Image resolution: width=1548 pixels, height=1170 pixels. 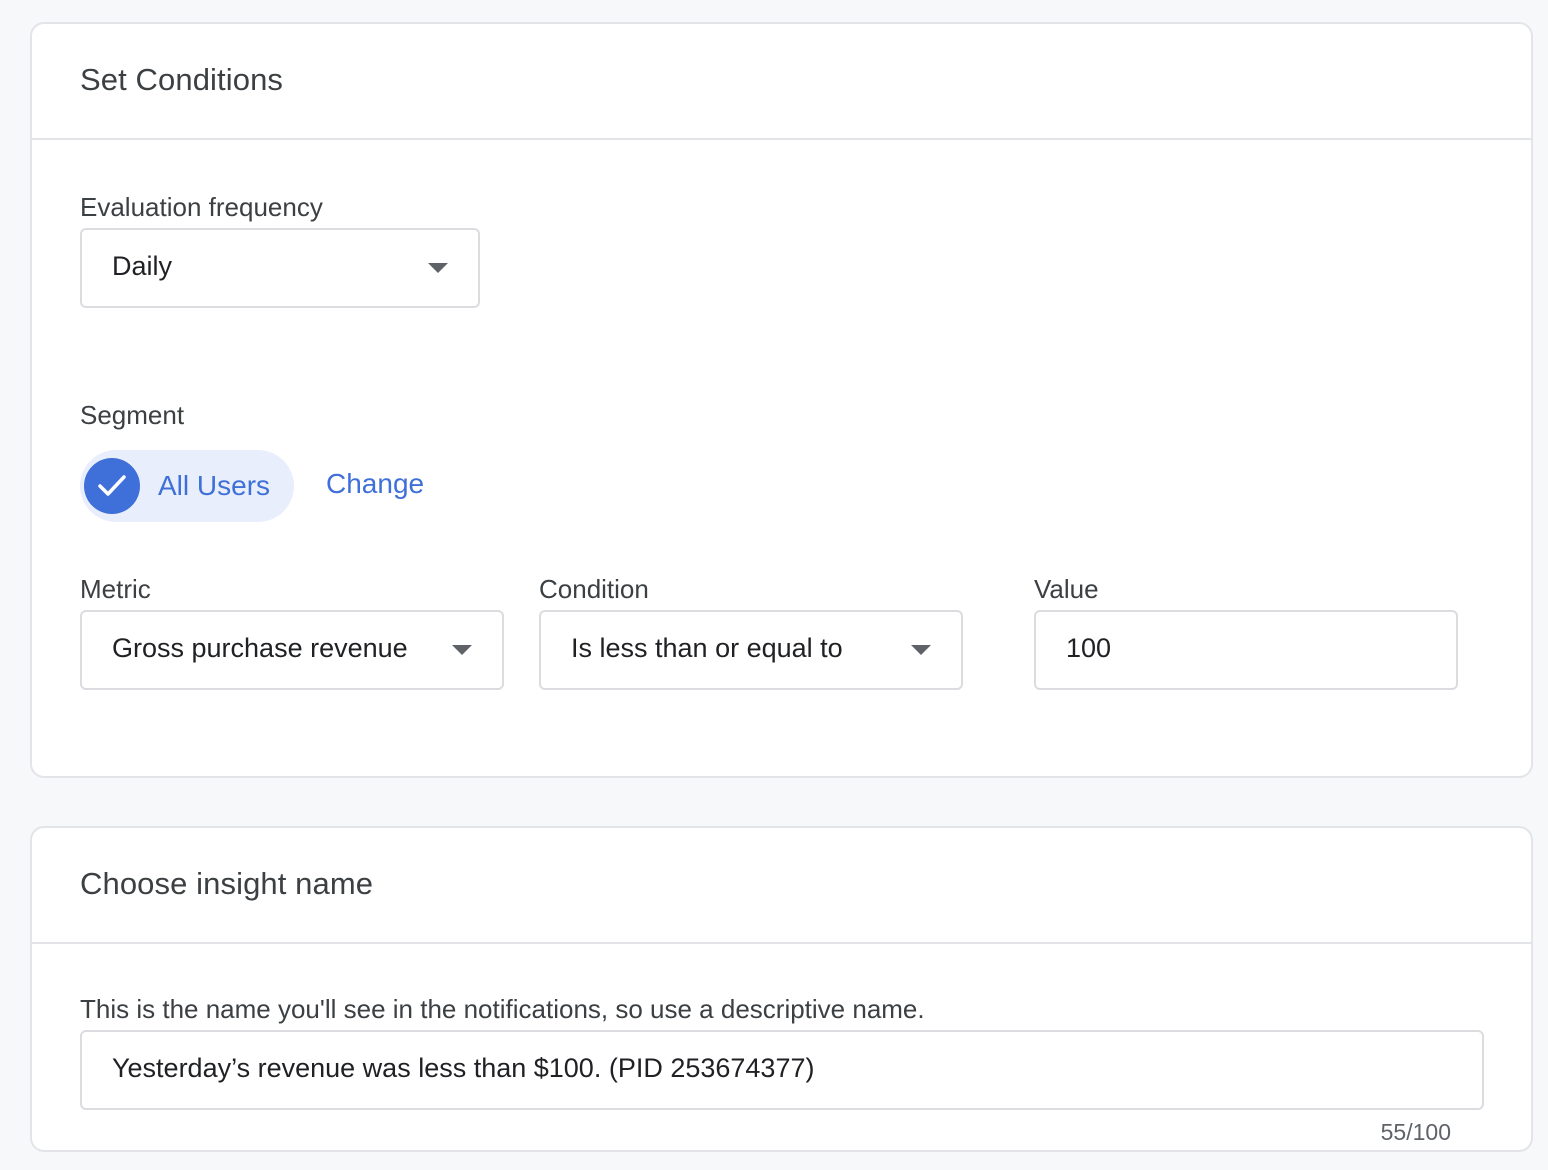 I want to click on metric-select: Gross purchase revenue, so click(x=292, y=650).